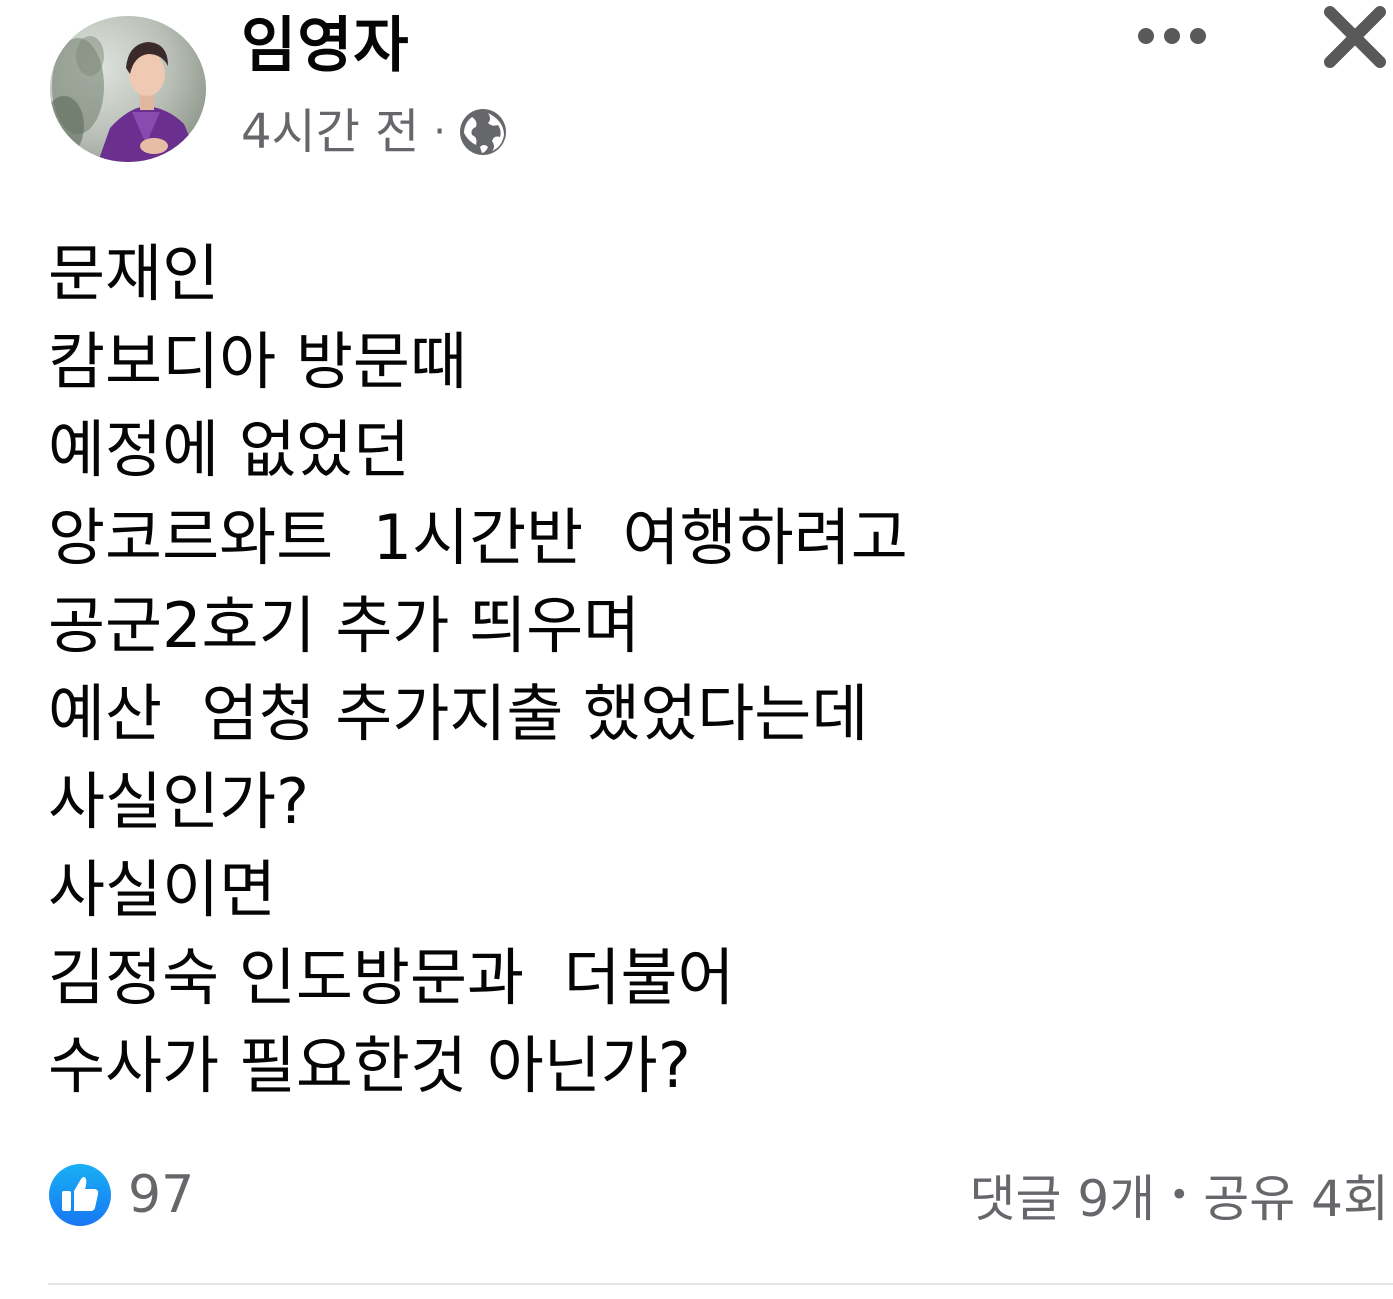  What do you see at coordinates (134, 273) in the screenshot?
I see `post-line: 문재인` at bounding box center [134, 273].